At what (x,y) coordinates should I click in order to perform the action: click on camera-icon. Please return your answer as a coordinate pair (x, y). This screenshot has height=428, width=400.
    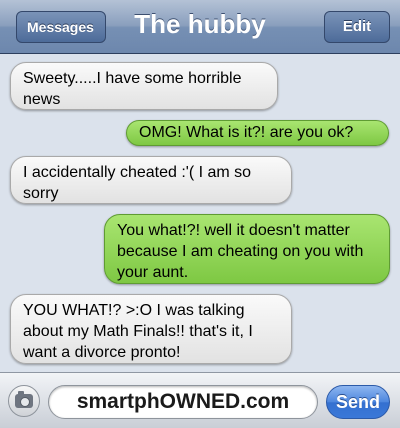
    Looking at the image, I should click on (24, 399).